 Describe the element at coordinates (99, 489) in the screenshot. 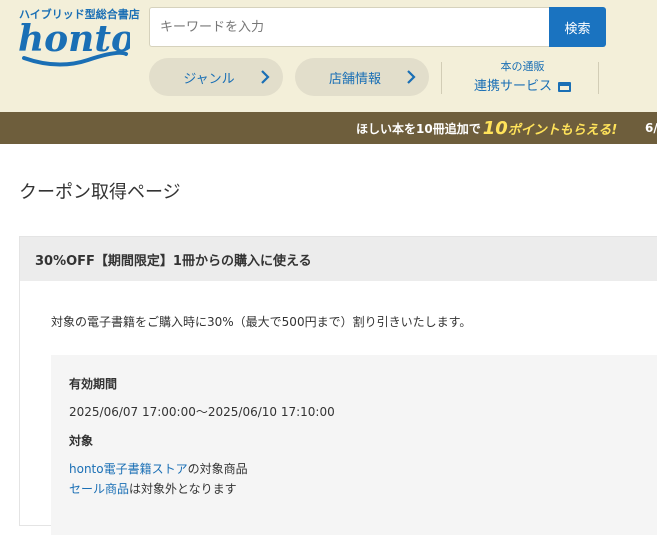

I see `sale-items-link: セール商品` at that location.